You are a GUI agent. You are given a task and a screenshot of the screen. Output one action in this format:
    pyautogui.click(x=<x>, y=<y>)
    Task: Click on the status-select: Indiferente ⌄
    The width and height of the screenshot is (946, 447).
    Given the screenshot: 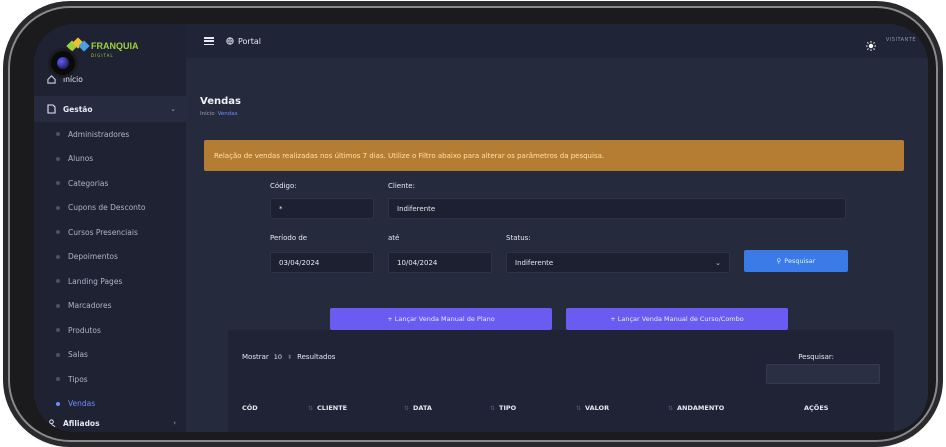 What is the action you would take?
    pyautogui.click(x=618, y=262)
    